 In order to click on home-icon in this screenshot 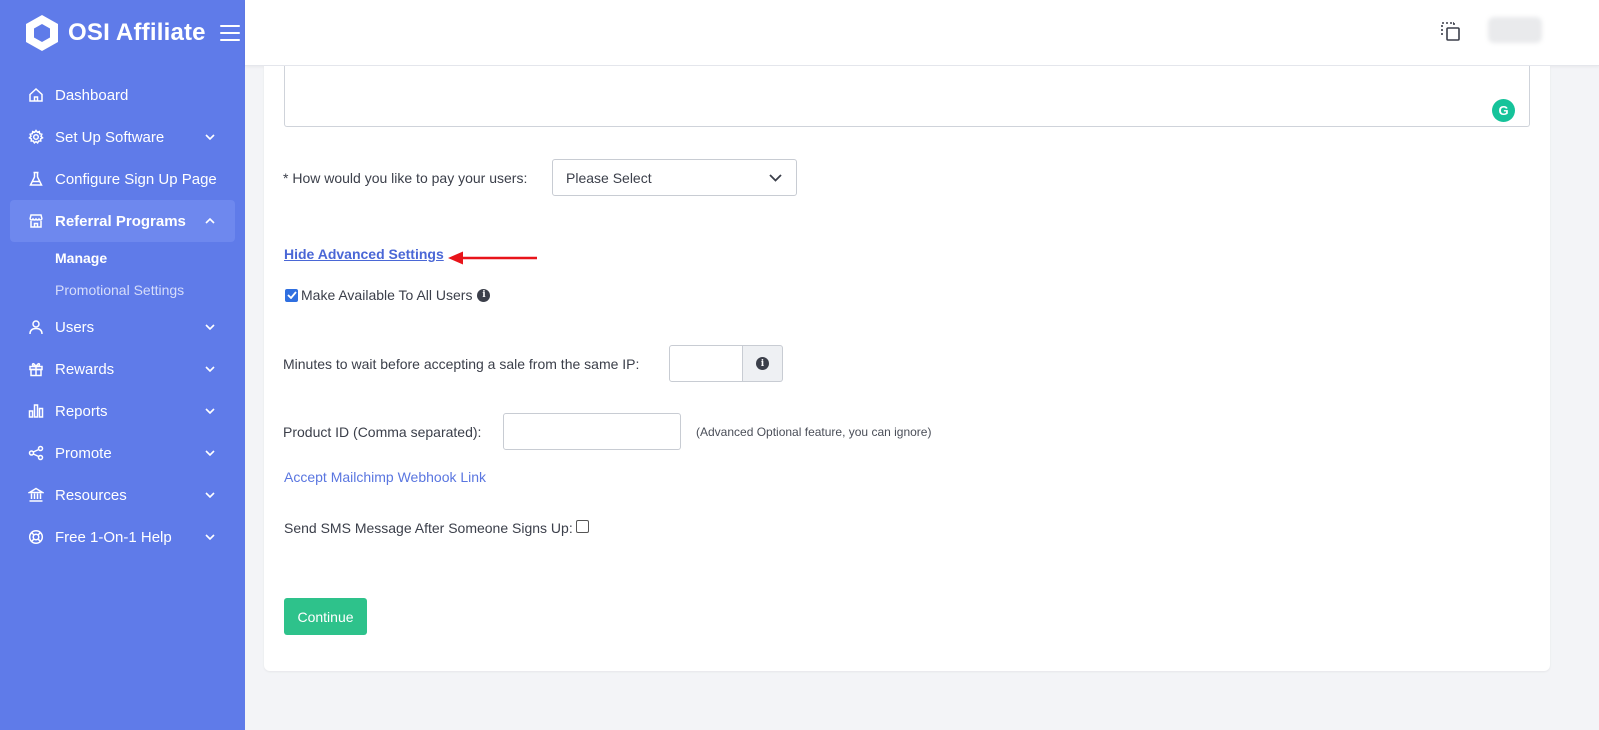, I will do `click(36, 95)`.